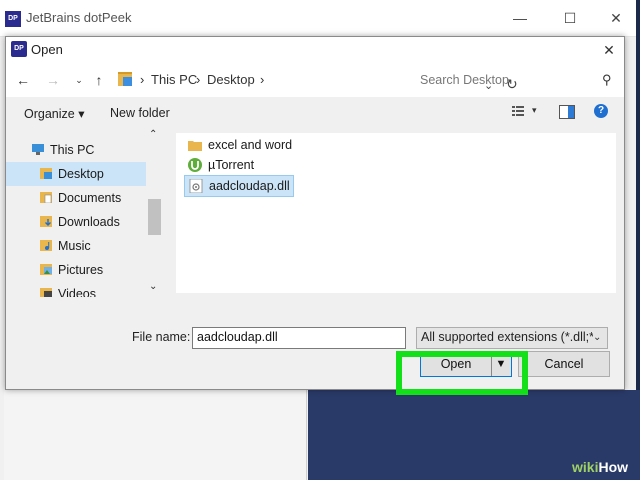 The image size is (640, 480). What do you see at coordinates (174, 79) in the screenshot?
I see `breadcrumb-this-pc: This PC` at bounding box center [174, 79].